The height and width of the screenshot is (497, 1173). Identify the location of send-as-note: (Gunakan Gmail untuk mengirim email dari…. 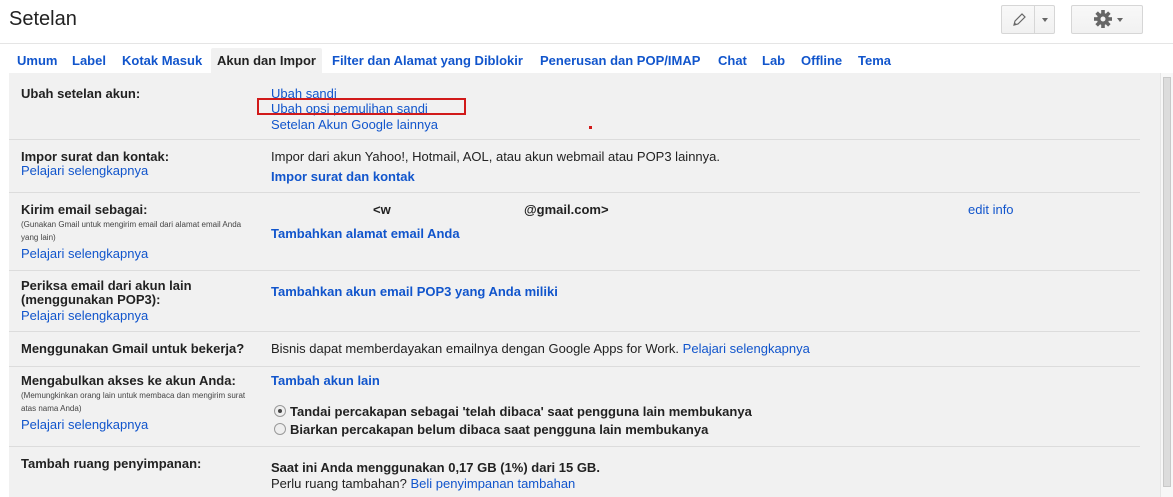
(131, 231).